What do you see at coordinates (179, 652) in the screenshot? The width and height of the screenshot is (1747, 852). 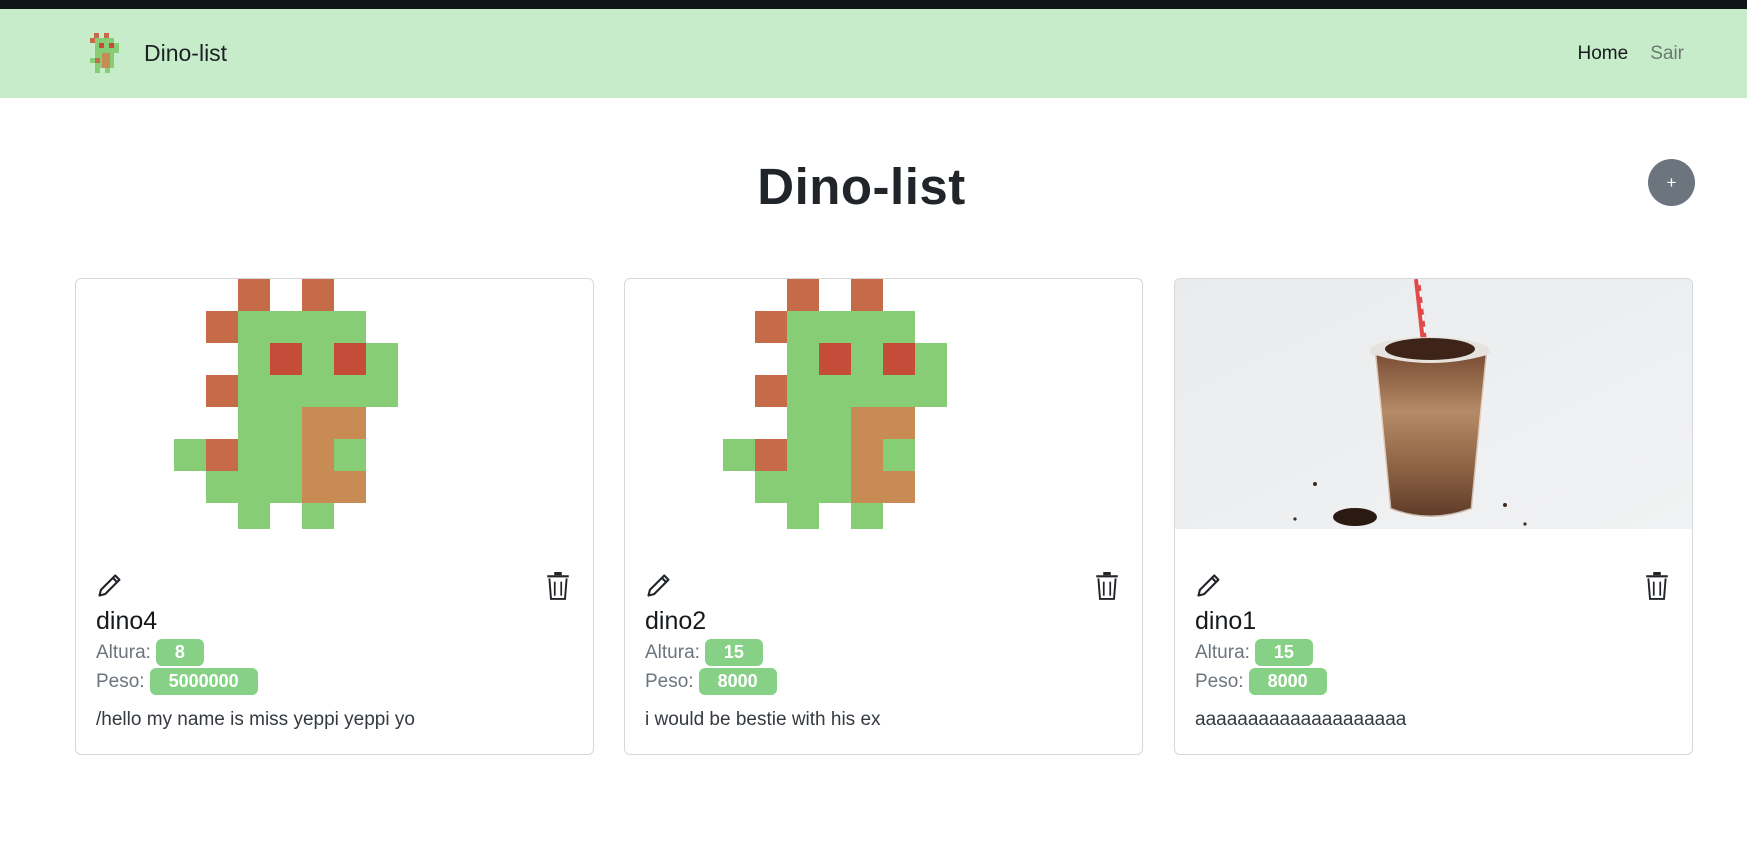 I see `altura-badge: 8` at bounding box center [179, 652].